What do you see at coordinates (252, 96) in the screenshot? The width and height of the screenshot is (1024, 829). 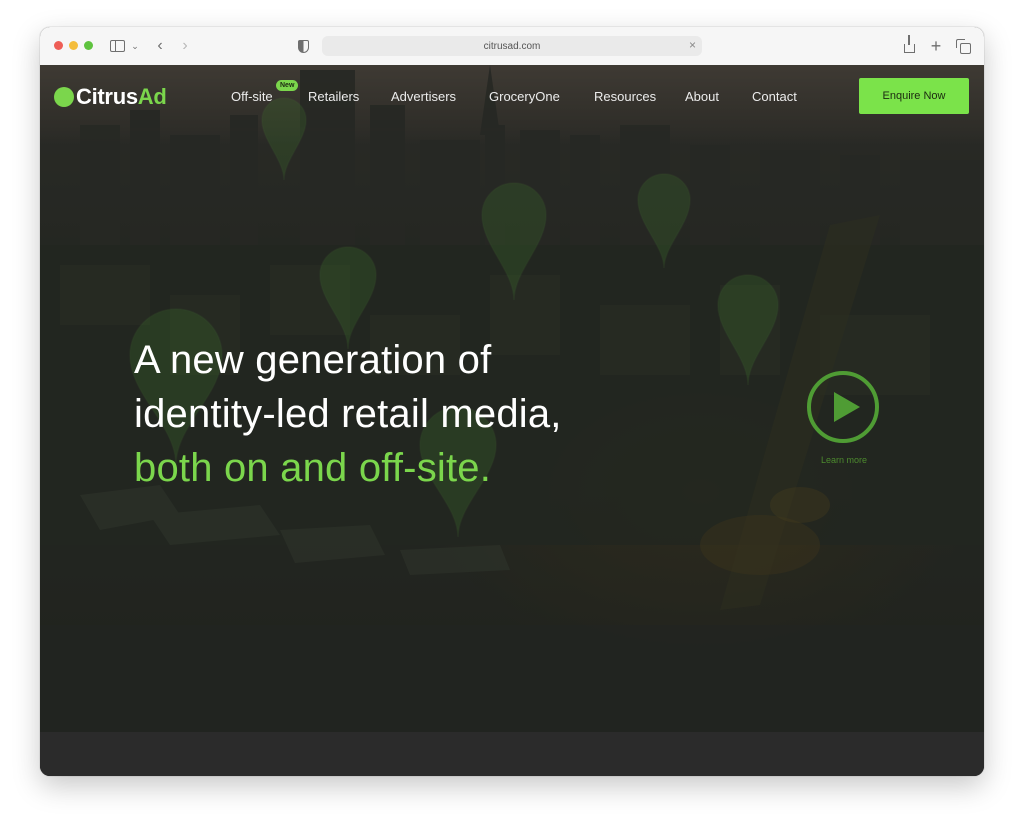 I see `nav-item-off-site: Off-site` at bounding box center [252, 96].